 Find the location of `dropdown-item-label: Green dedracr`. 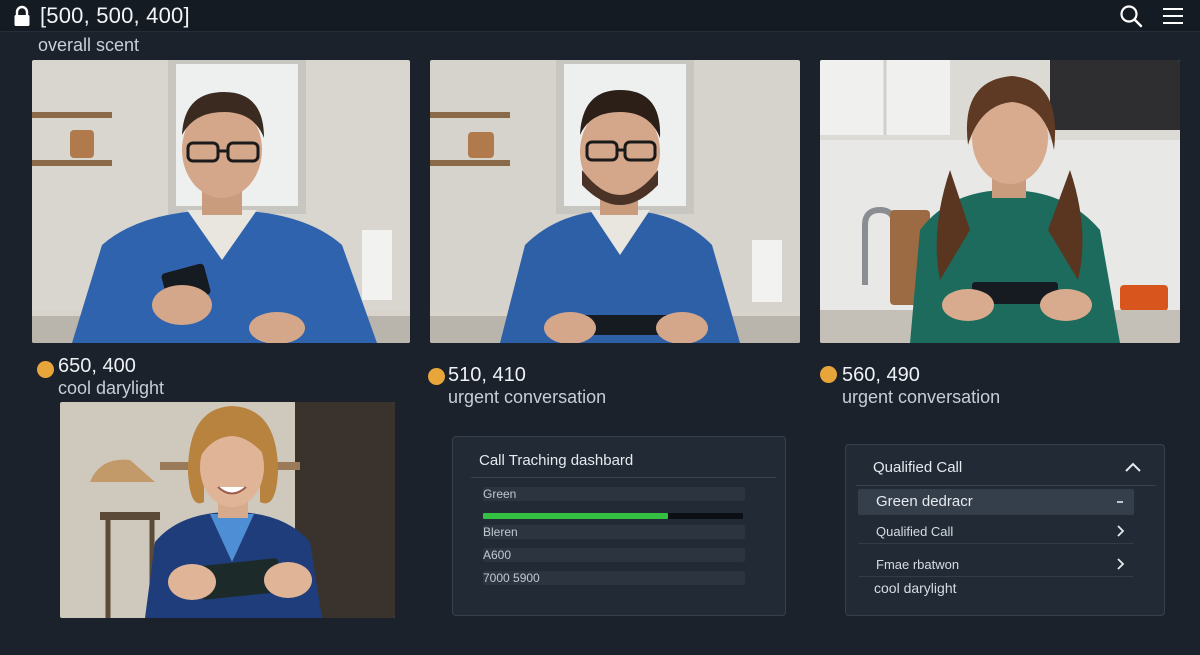

dropdown-item-label: Green dedracr is located at coordinates (924, 501).